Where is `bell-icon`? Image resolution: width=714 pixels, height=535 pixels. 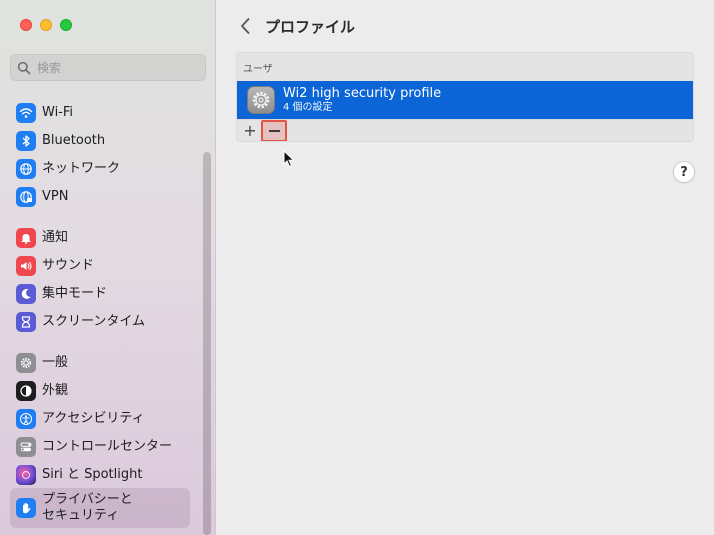 bell-icon is located at coordinates (26, 237).